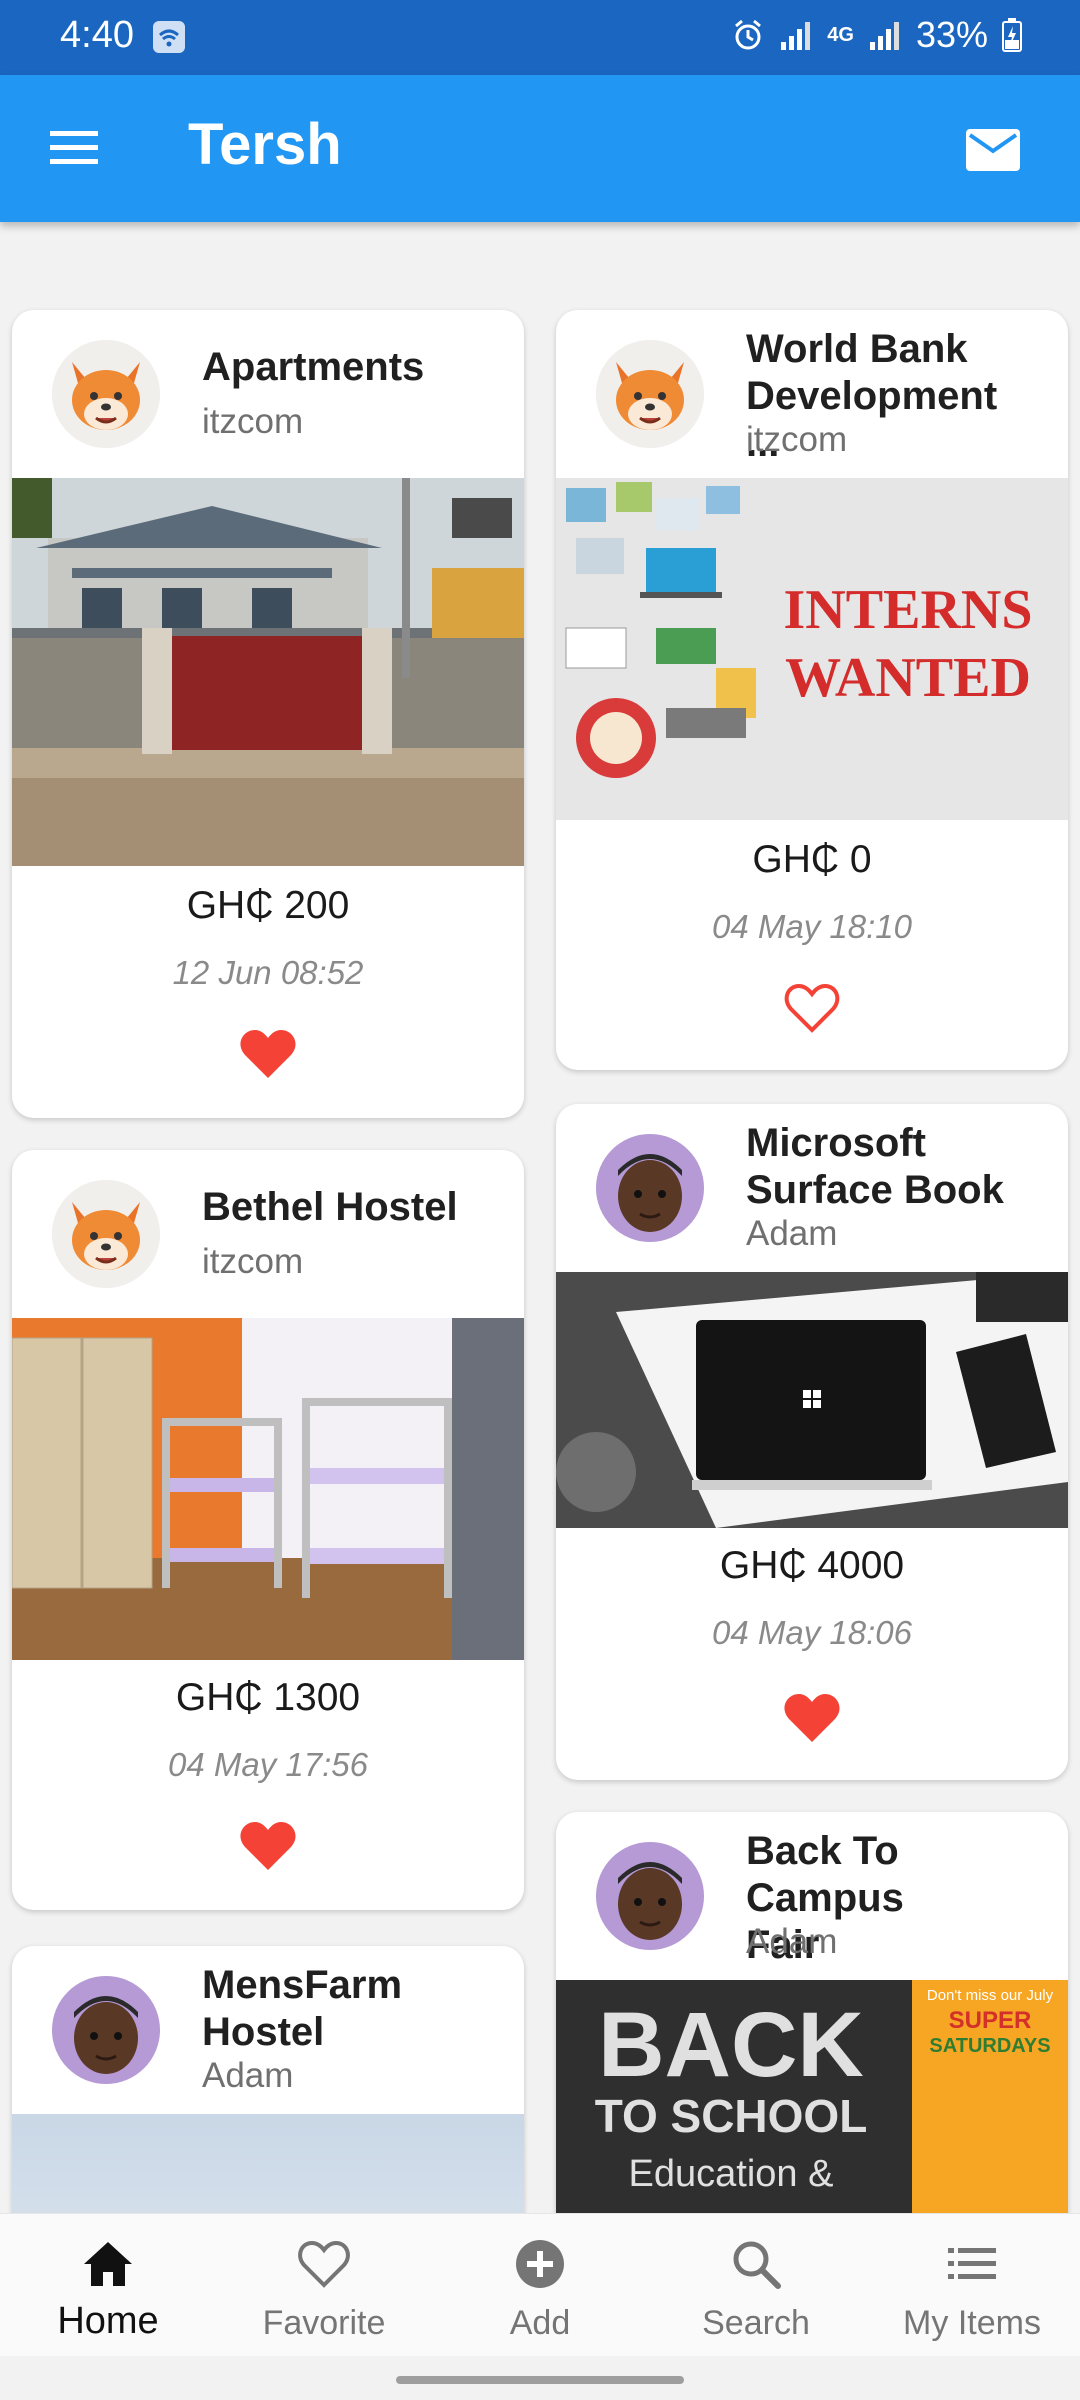 The height and width of the screenshot is (2400, 1080). Describe the element at coordinates (990, 1995) in the screenshot. I see `image-text: Don't miss our July` at that location.